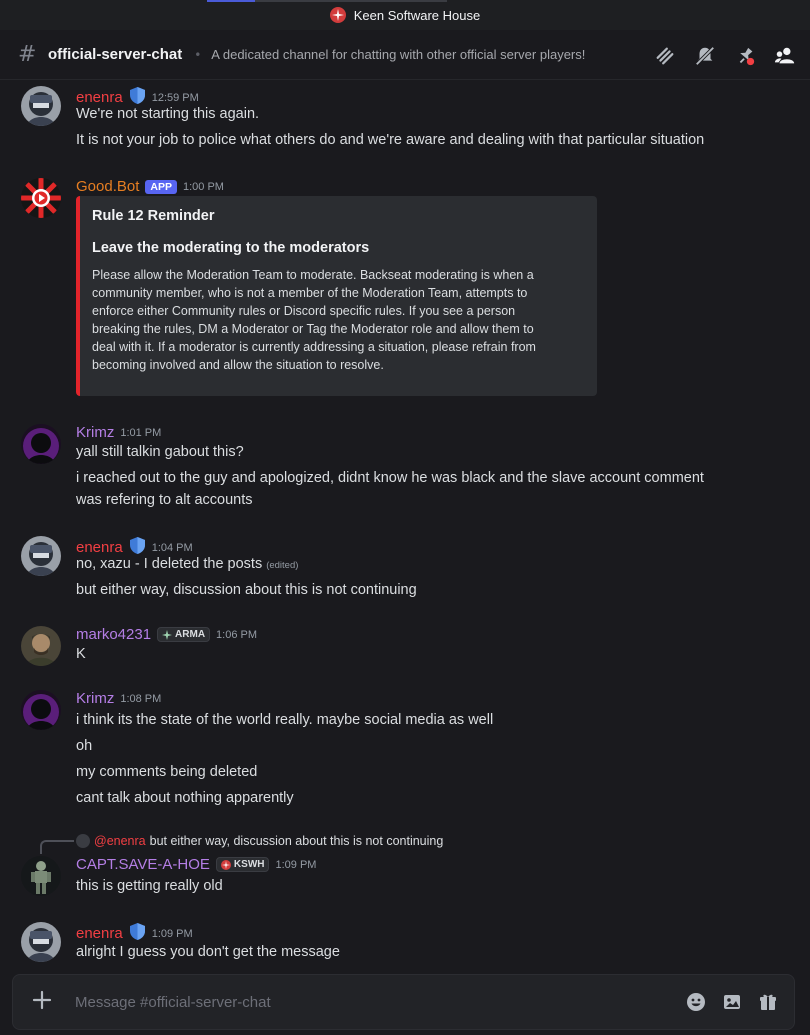 This screenshot has height=1035, width=810. I want to click on server-tag: ARMA, so click(184, 634).